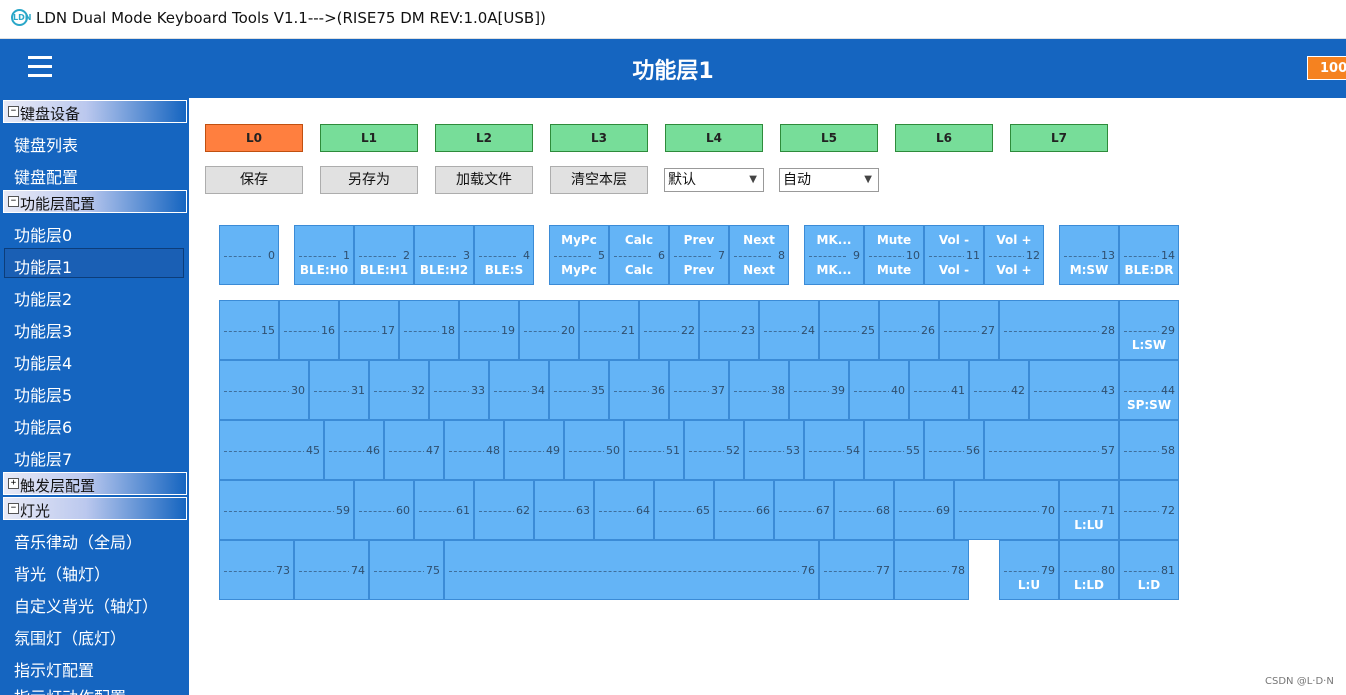 The width and height of the screenshot is (1346, 695). I want to click on layer-button-l5: L5, so click(829, 138).